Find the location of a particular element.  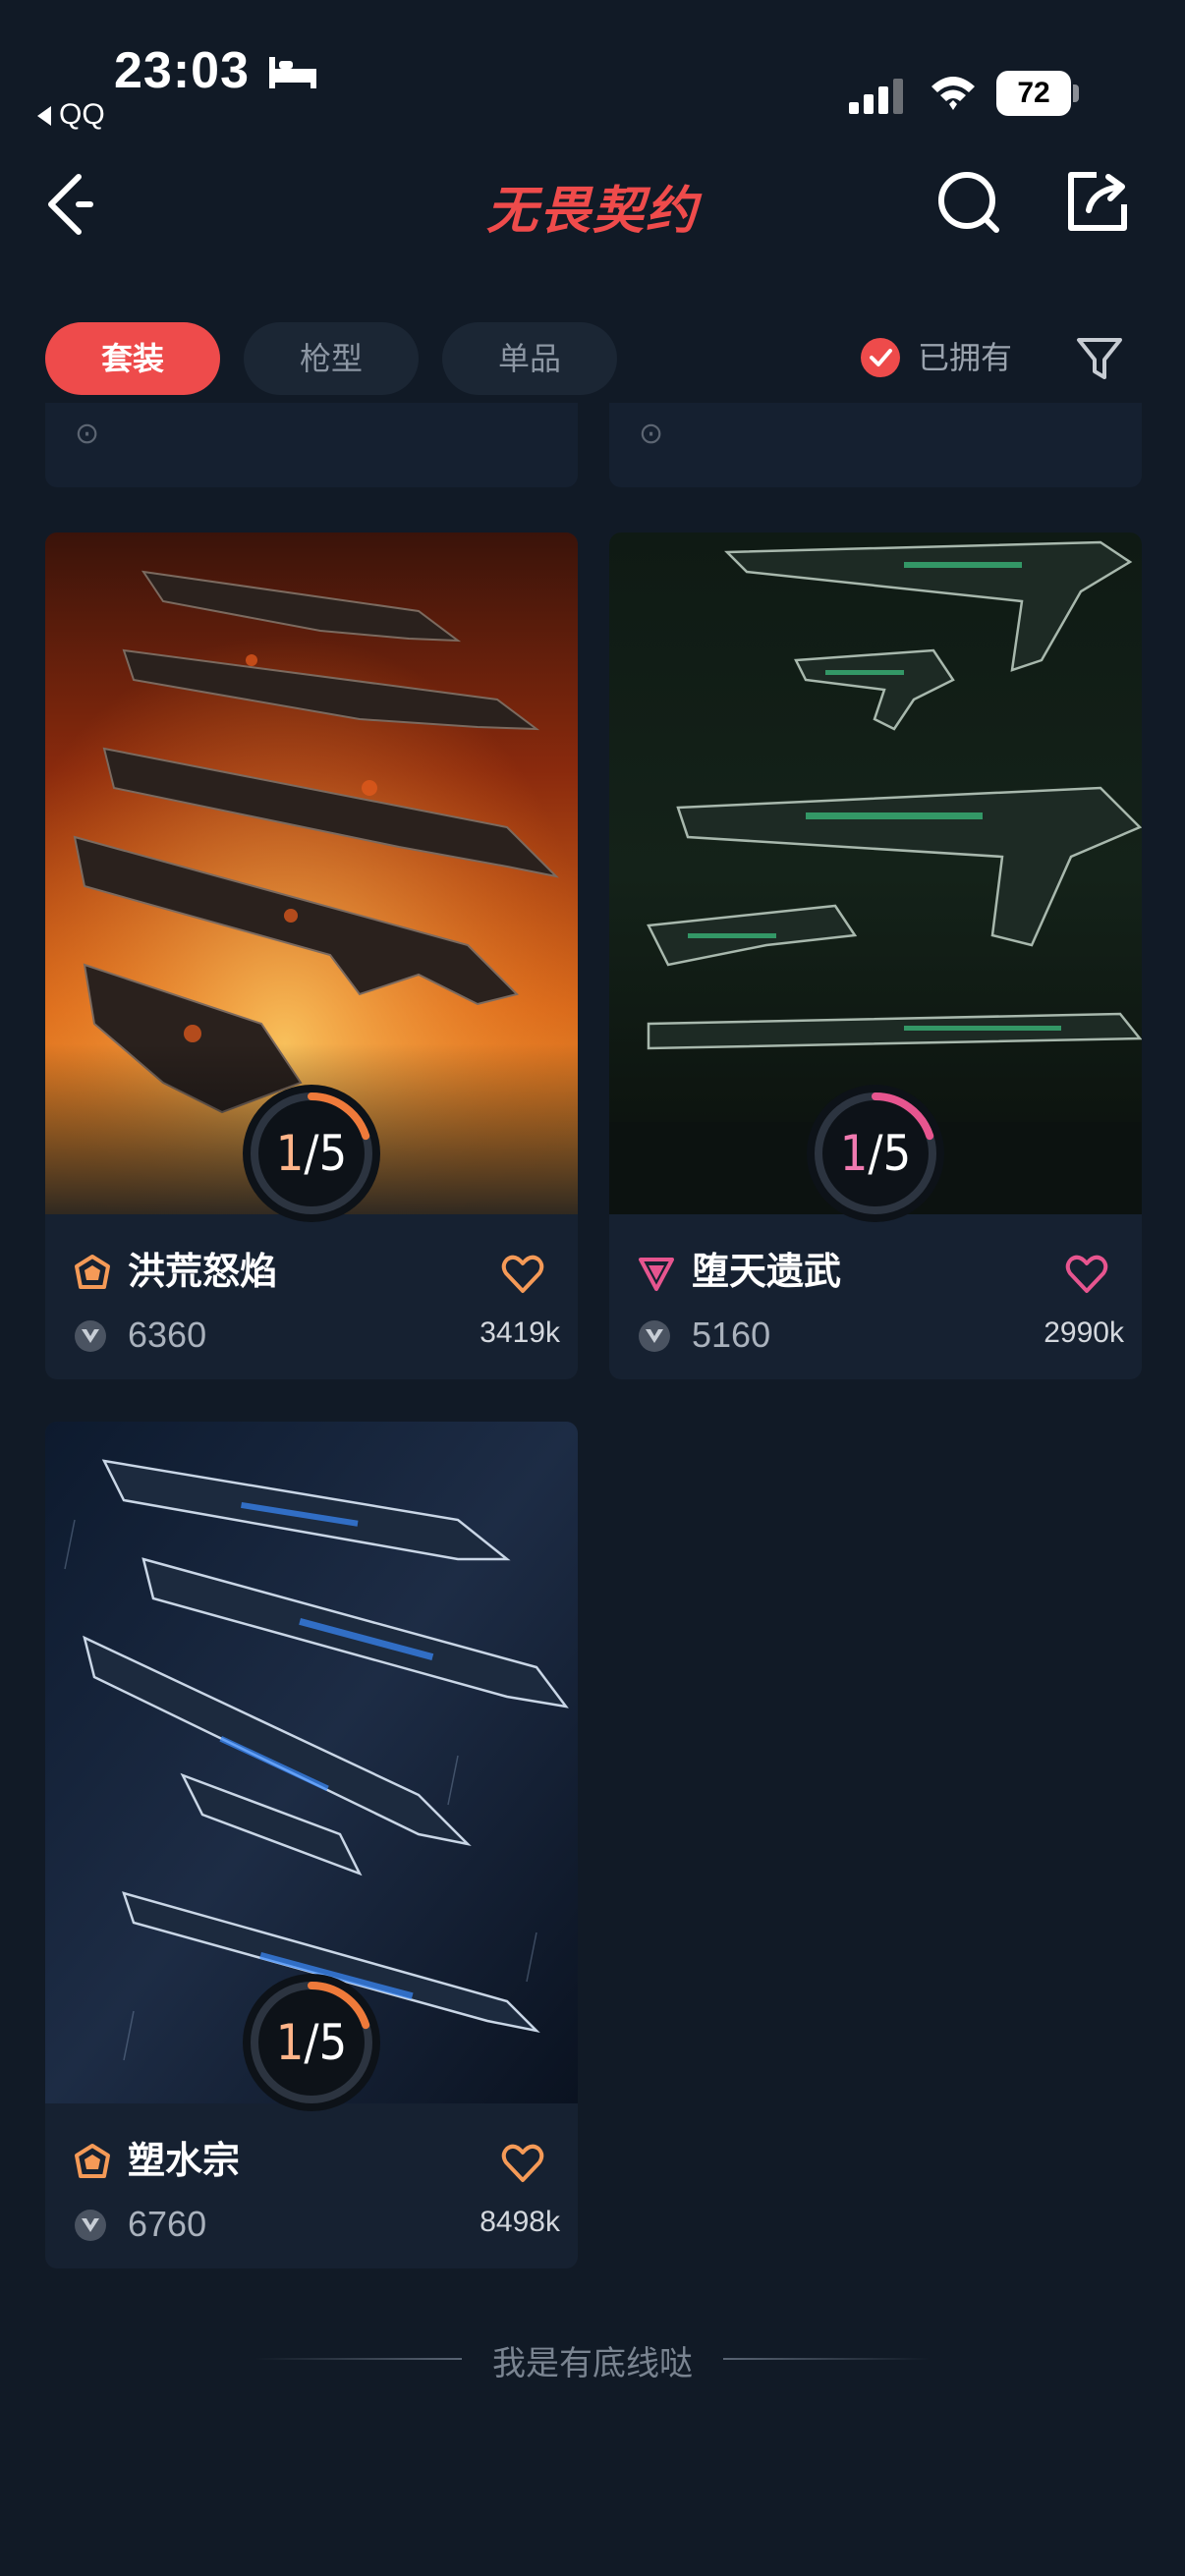

card-stub-right: ⊙ is located at coordinates (876, 445).